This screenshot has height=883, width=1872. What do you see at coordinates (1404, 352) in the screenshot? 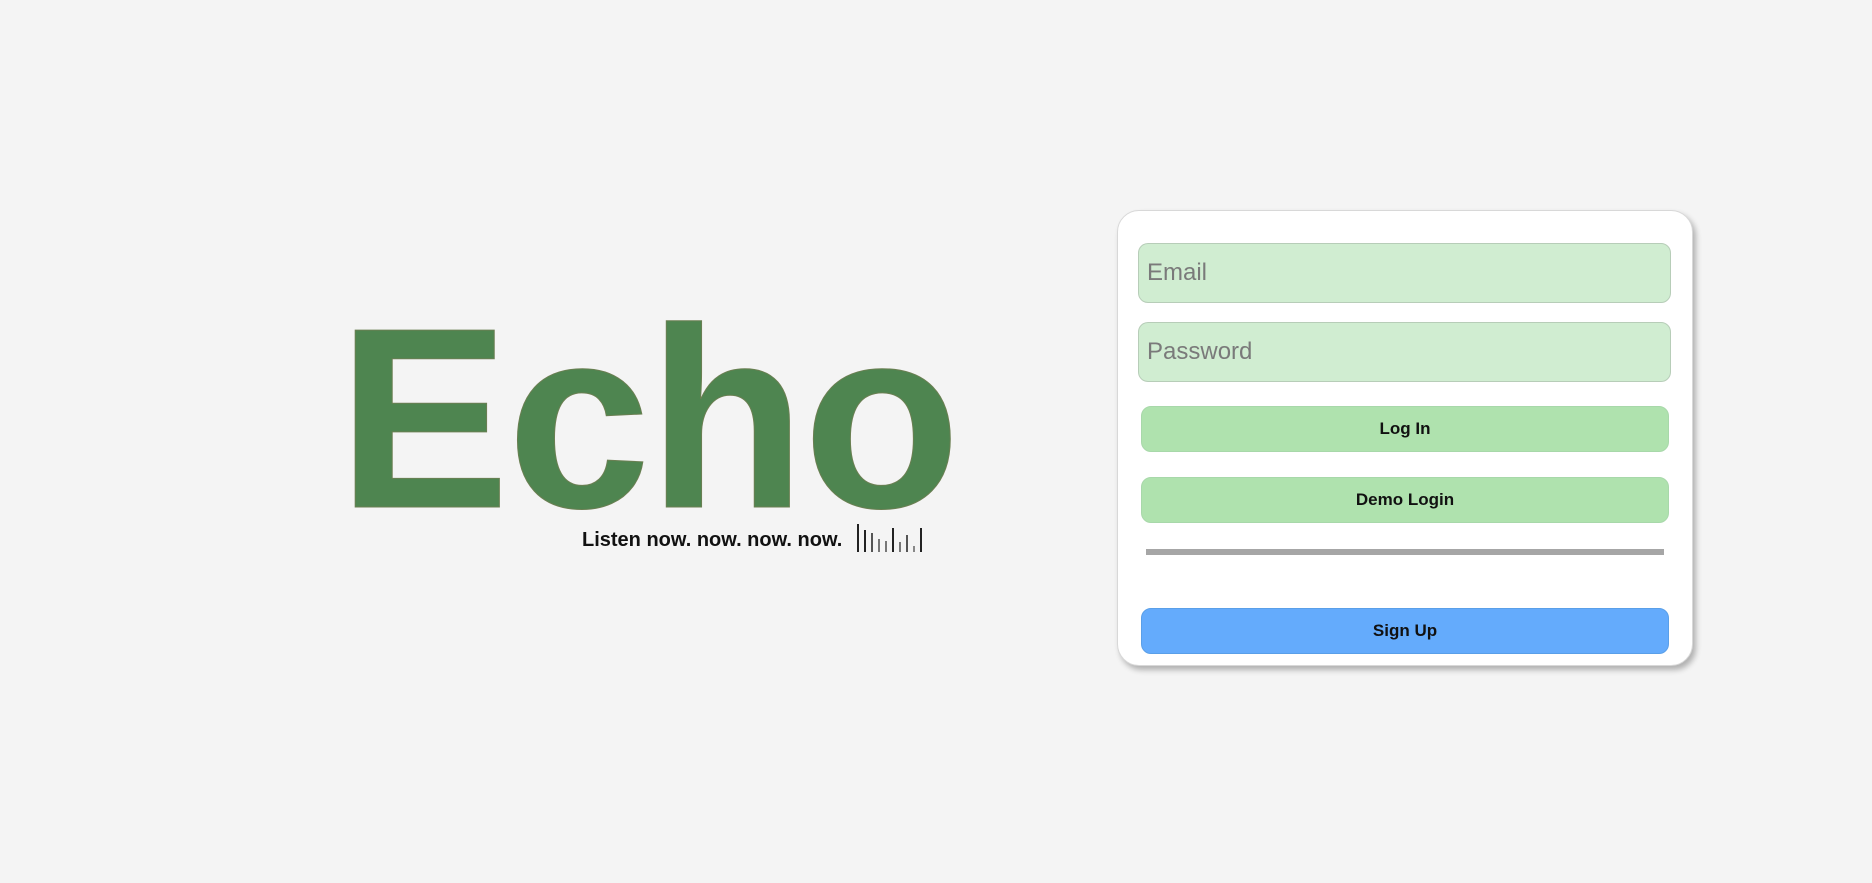
I see `password-field` at bounding box center [1404, 352].